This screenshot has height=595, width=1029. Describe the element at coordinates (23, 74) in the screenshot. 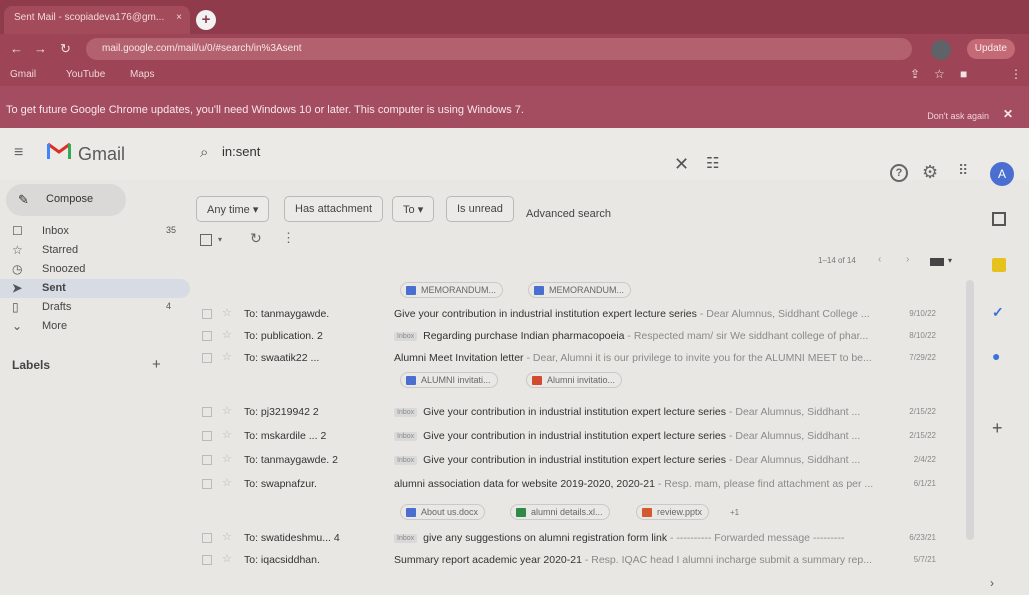

I see `bookmark-gmail: Gmail` at that location.